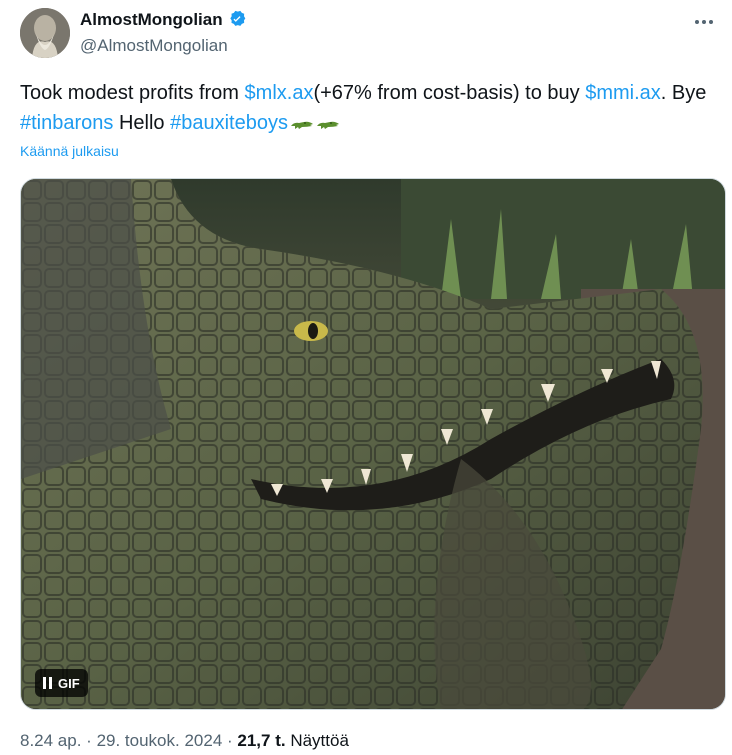 The image size is (732, 755). I want to click on tweet-text-segment: (+67% from cost-basis) to buy, so click(449, 93).